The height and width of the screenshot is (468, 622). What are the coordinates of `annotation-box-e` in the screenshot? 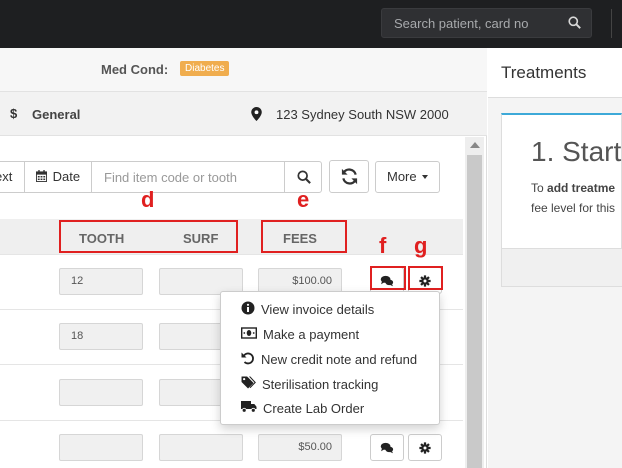 It's located at (304, 236).